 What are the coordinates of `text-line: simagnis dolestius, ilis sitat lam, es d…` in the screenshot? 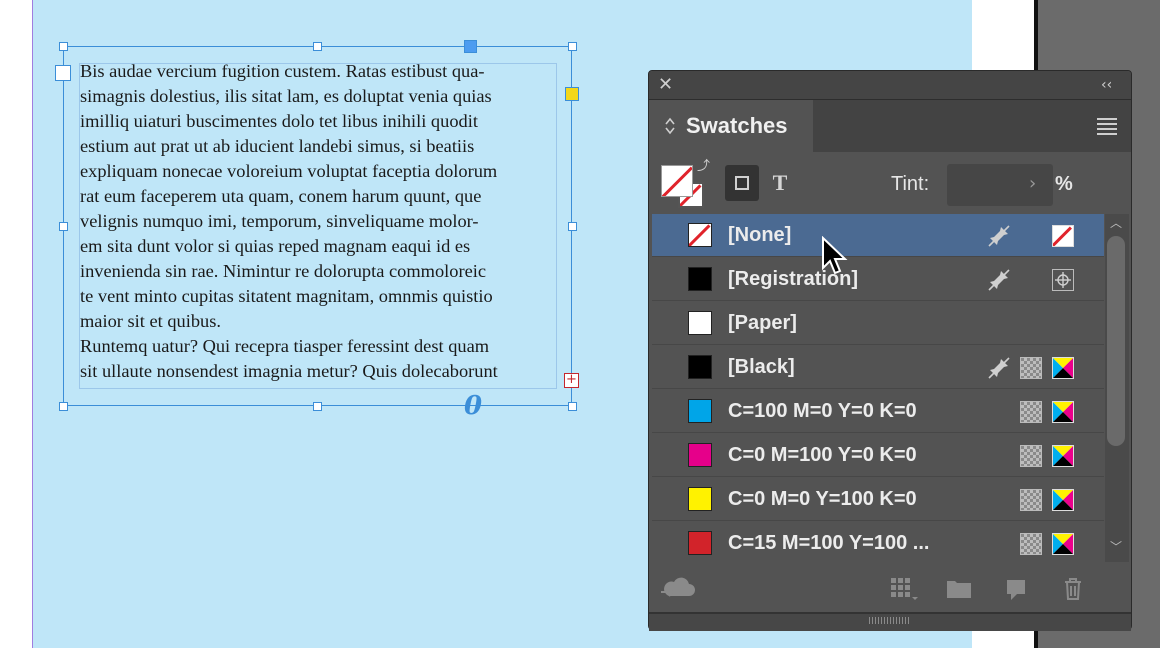 It's located at (286, 96).